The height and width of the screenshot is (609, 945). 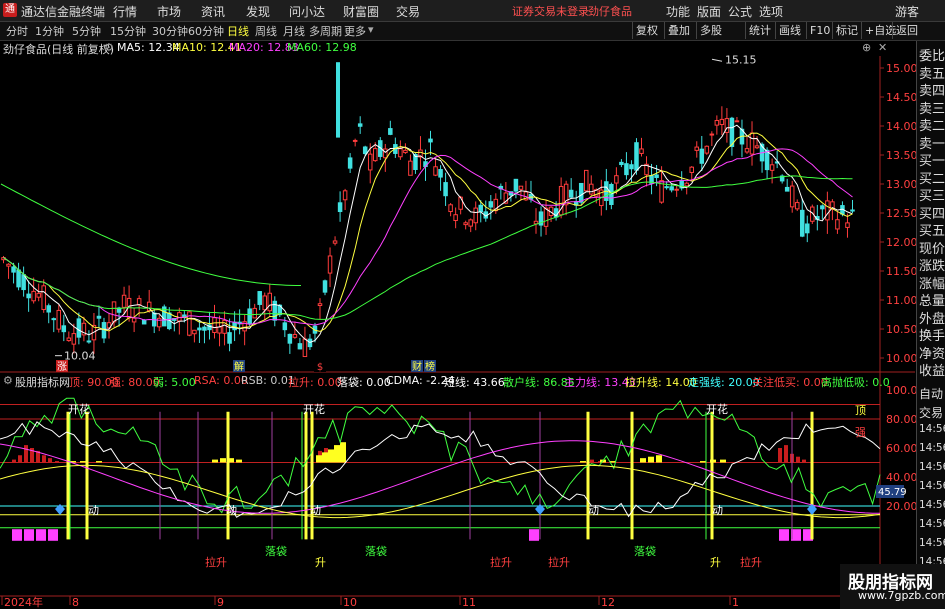 What do you see at coordinates (866, 47) in the screenshot?
I see `zoom-icon: ⊕` at bounding box center [866, 47].